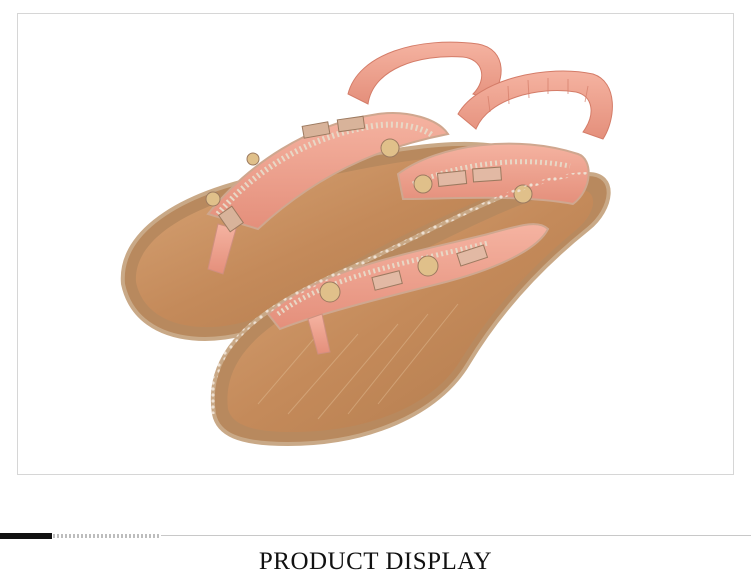  What do you see at coordinates (375, 561) in the screenshot?
I see `section-caption: PRODUCT DISPLAY` at bounding box center [375, 561].